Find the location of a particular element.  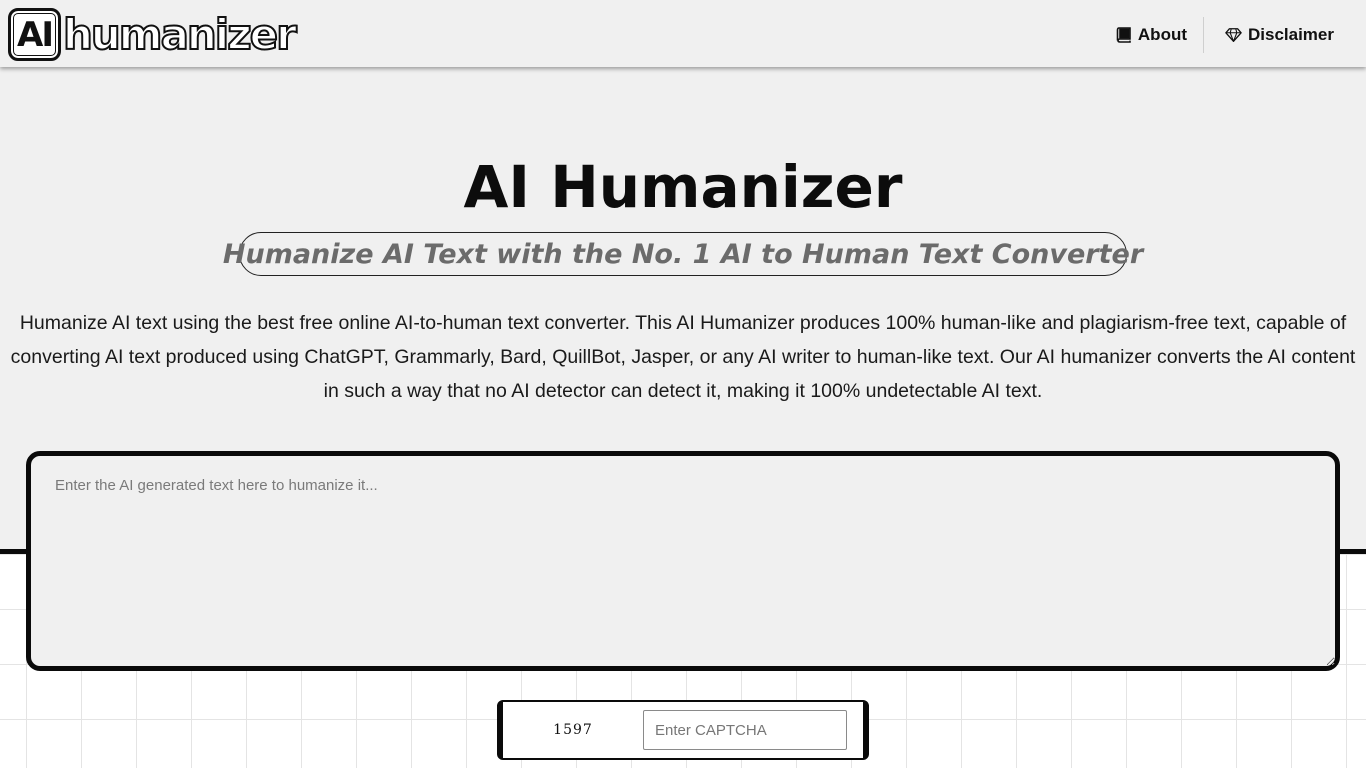

diamond-icon is located at coordinates (1233, 35).